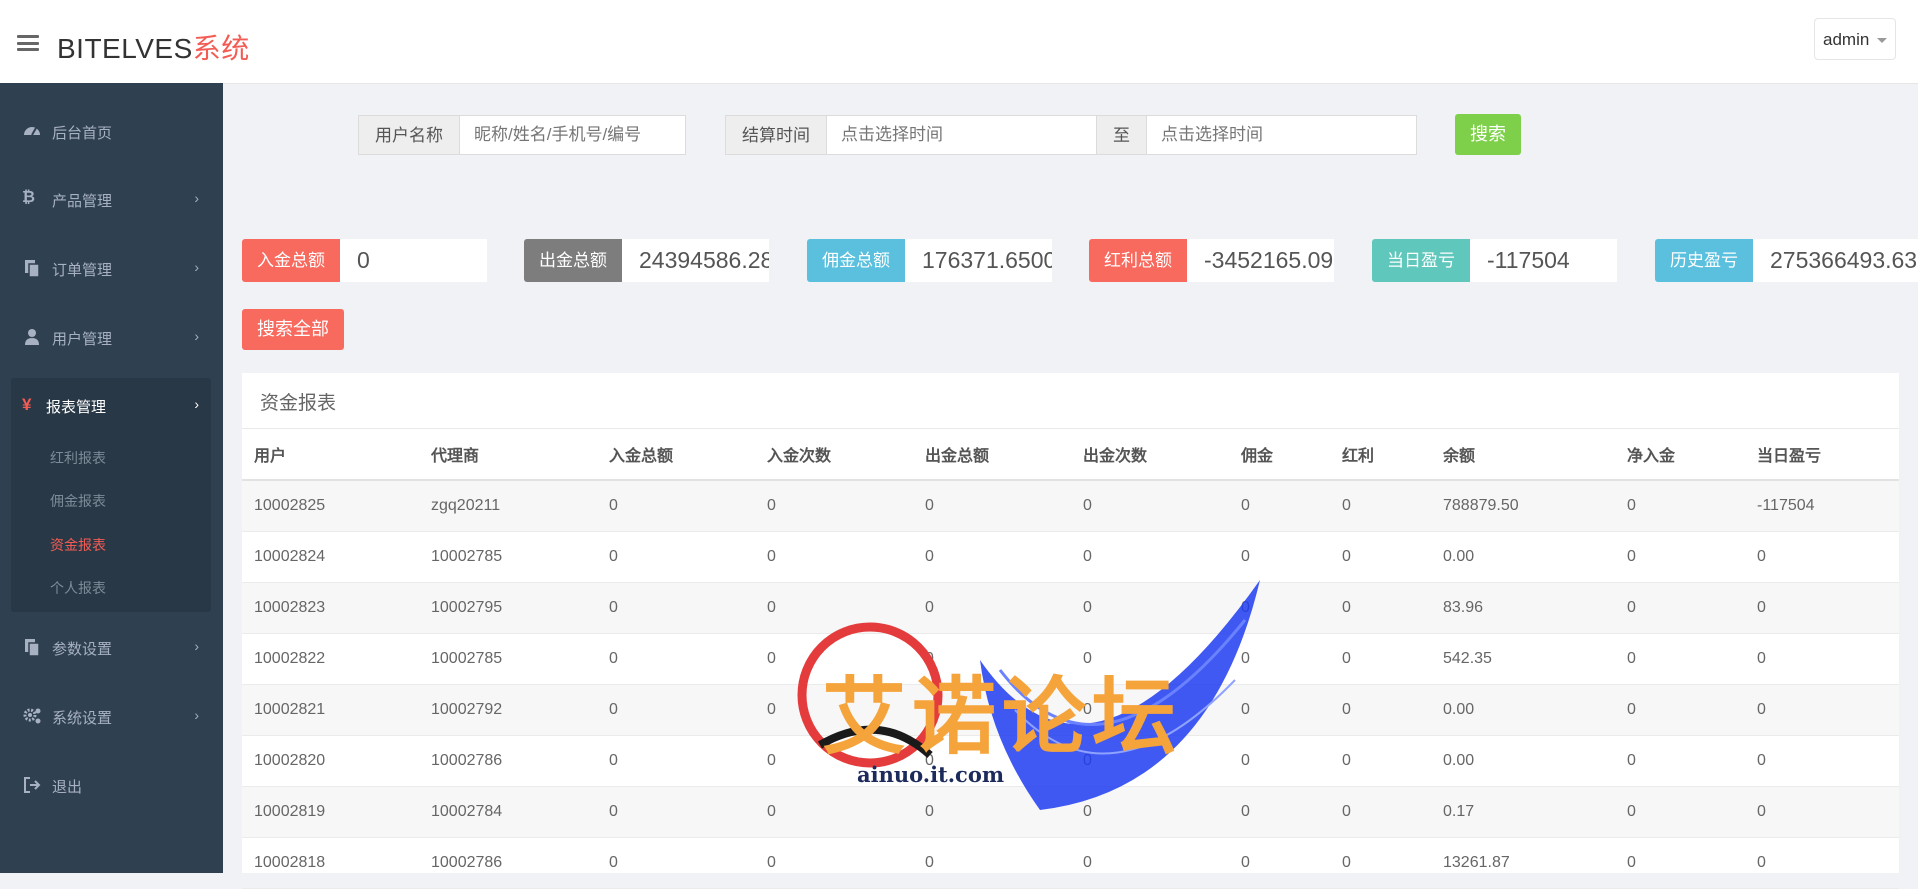 This screenshot has height=889, width=1918. I want to click on sidebar-item-products: ₿ 产品管理 ›, so click(111, 200).